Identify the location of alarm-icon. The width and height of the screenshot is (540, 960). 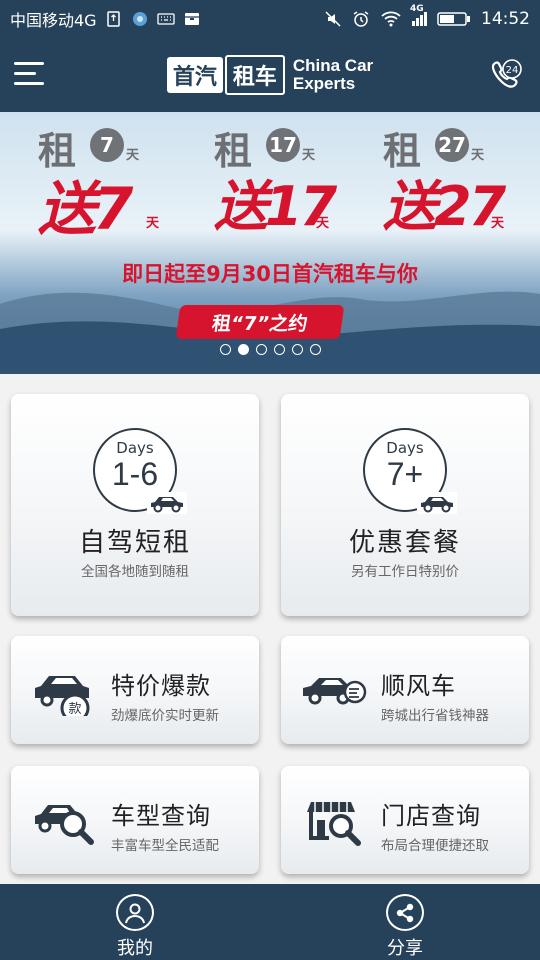
(361, 19).